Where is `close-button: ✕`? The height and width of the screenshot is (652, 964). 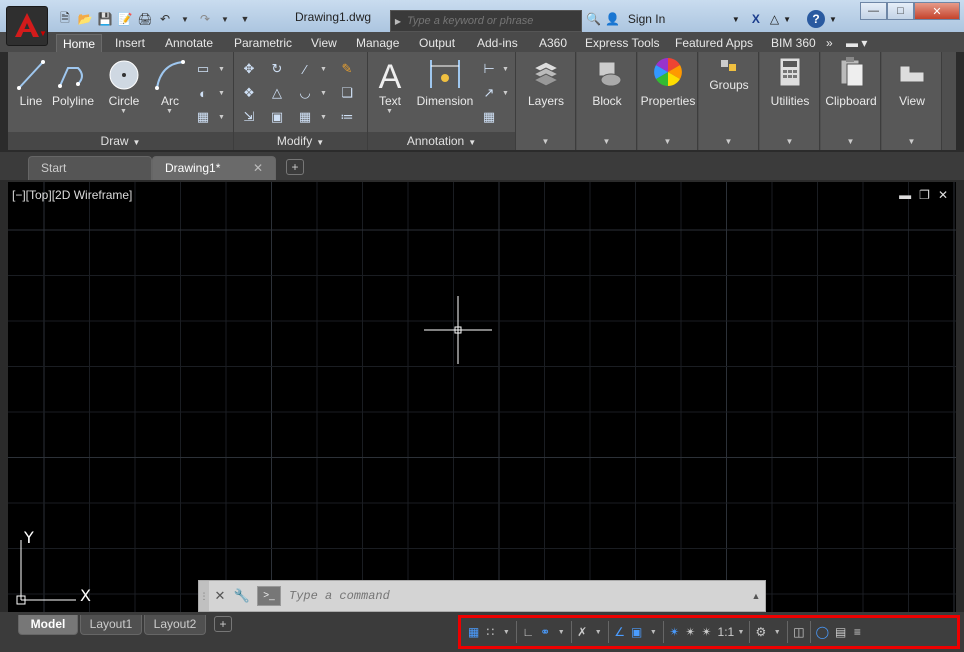
close-button: ✕ is located at coordinates (937, 11).